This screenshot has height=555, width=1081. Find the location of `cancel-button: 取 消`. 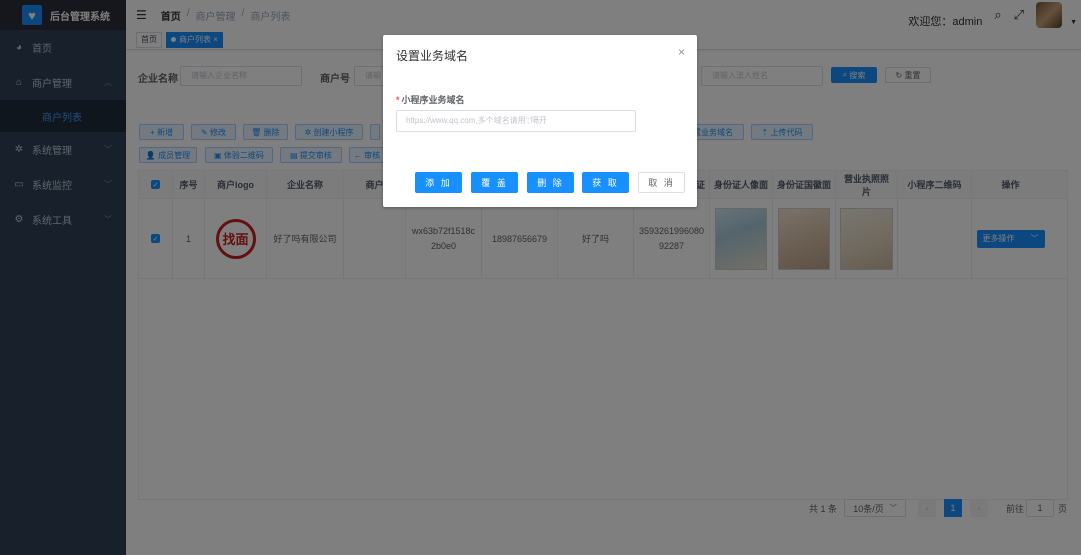

cancel-button: 取 消 is located at coordinates (661, 182).